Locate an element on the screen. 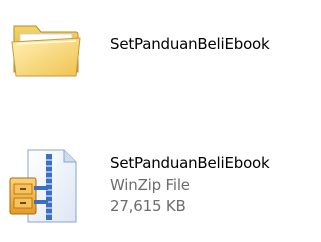  winzip-file-icon is located at coordinates (46, 186).